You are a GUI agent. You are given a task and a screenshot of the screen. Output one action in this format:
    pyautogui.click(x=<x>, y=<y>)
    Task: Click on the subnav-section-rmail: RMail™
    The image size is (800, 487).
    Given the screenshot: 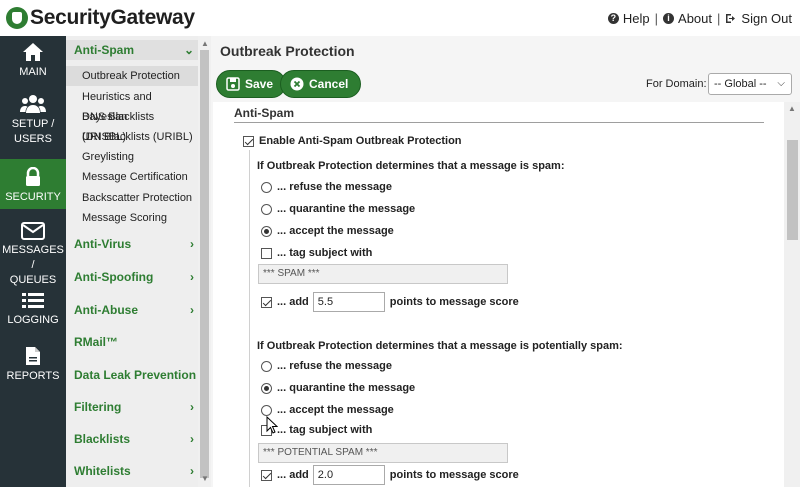 What is the action you would take?
    pyautogui.click(x=132, y=342)
    